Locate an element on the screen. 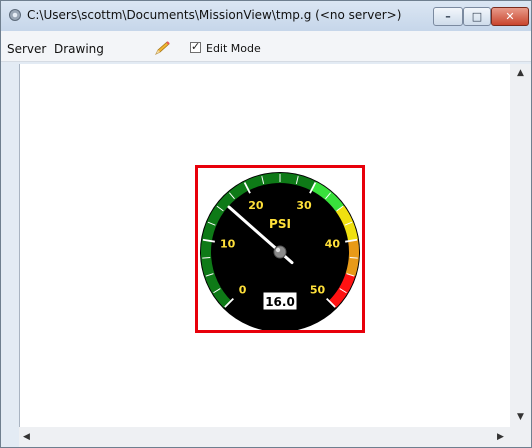  gear-icon is located at coordinates (15, 15).